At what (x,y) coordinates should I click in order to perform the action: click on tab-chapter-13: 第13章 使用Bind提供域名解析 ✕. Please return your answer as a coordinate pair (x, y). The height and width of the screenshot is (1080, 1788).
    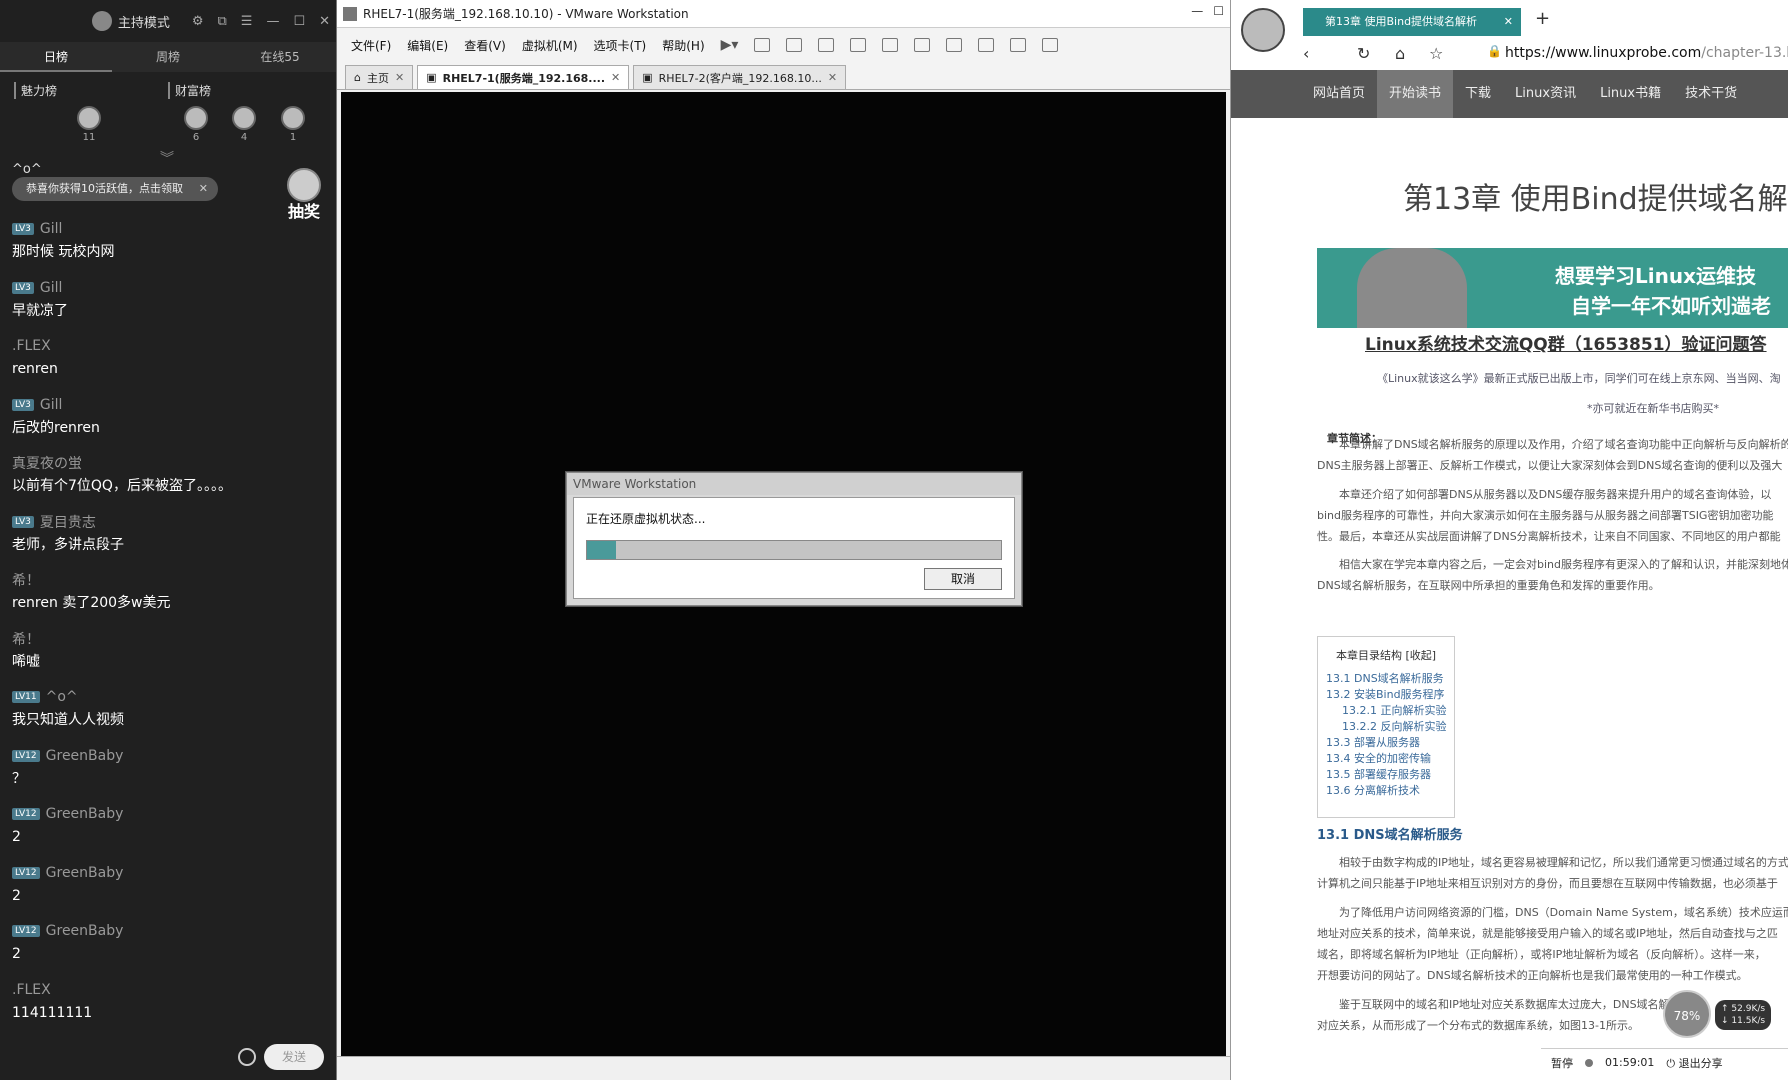
    Looking at the image, I should click on (1412, 22).